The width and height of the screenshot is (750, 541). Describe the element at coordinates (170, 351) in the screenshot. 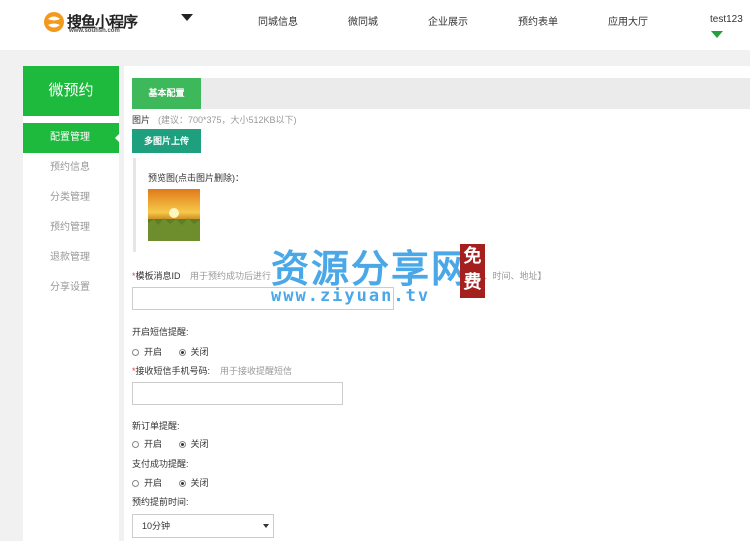

I see `sms-radio-group: 开启 关闭` at that location.